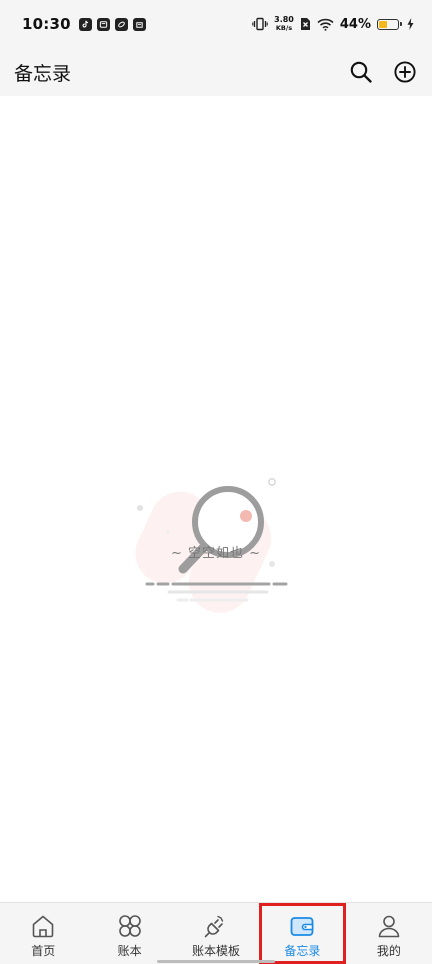 This screenshot has width=432, height=964. I want to click on status-right: 3.80 KB/s 44%, so click(333, 24).